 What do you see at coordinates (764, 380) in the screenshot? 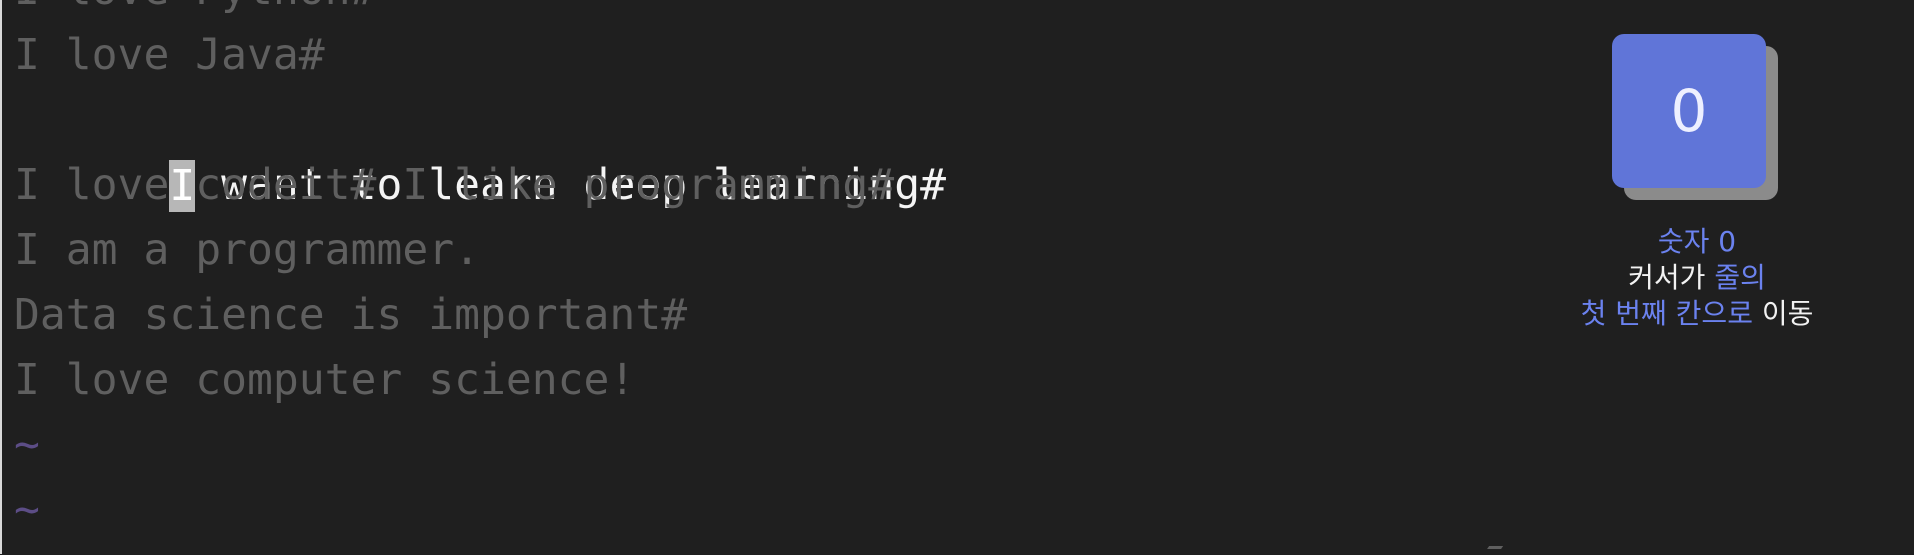
I see `editor-line-7: I love computer science!` at bounding box center [764, 380].